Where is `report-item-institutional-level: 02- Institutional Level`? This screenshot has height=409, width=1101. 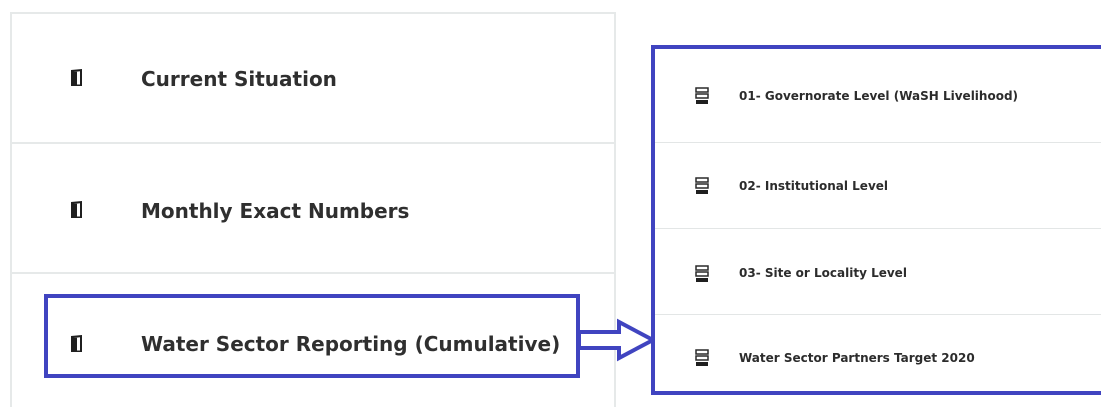
report-item-institutional-level: 02- Institutional Level is located at coordinates (878, 186).